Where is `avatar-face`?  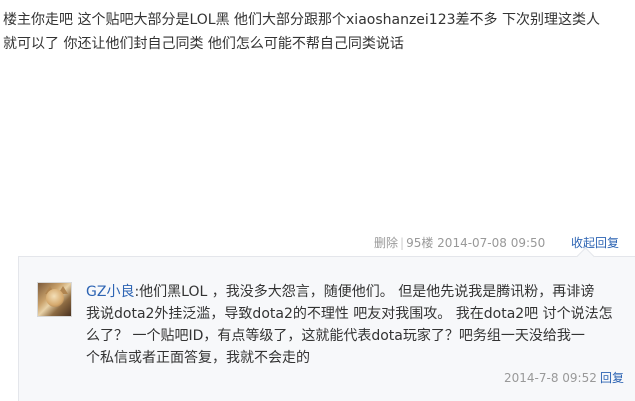
avatar-face is located at coordinates (55, 298).